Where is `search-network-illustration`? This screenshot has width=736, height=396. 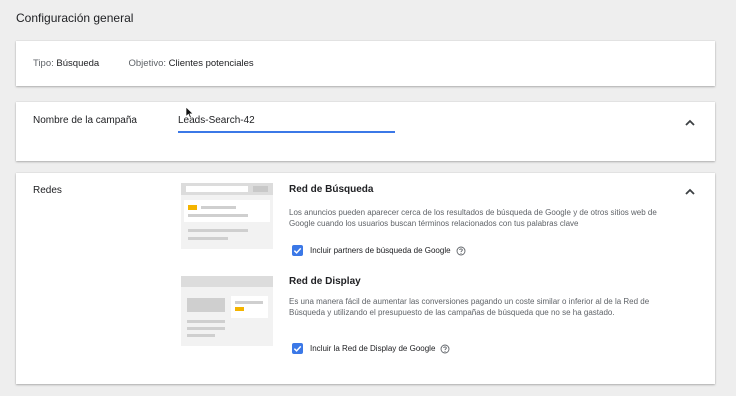 search-network-illustration is located at coordinates (227, 216).